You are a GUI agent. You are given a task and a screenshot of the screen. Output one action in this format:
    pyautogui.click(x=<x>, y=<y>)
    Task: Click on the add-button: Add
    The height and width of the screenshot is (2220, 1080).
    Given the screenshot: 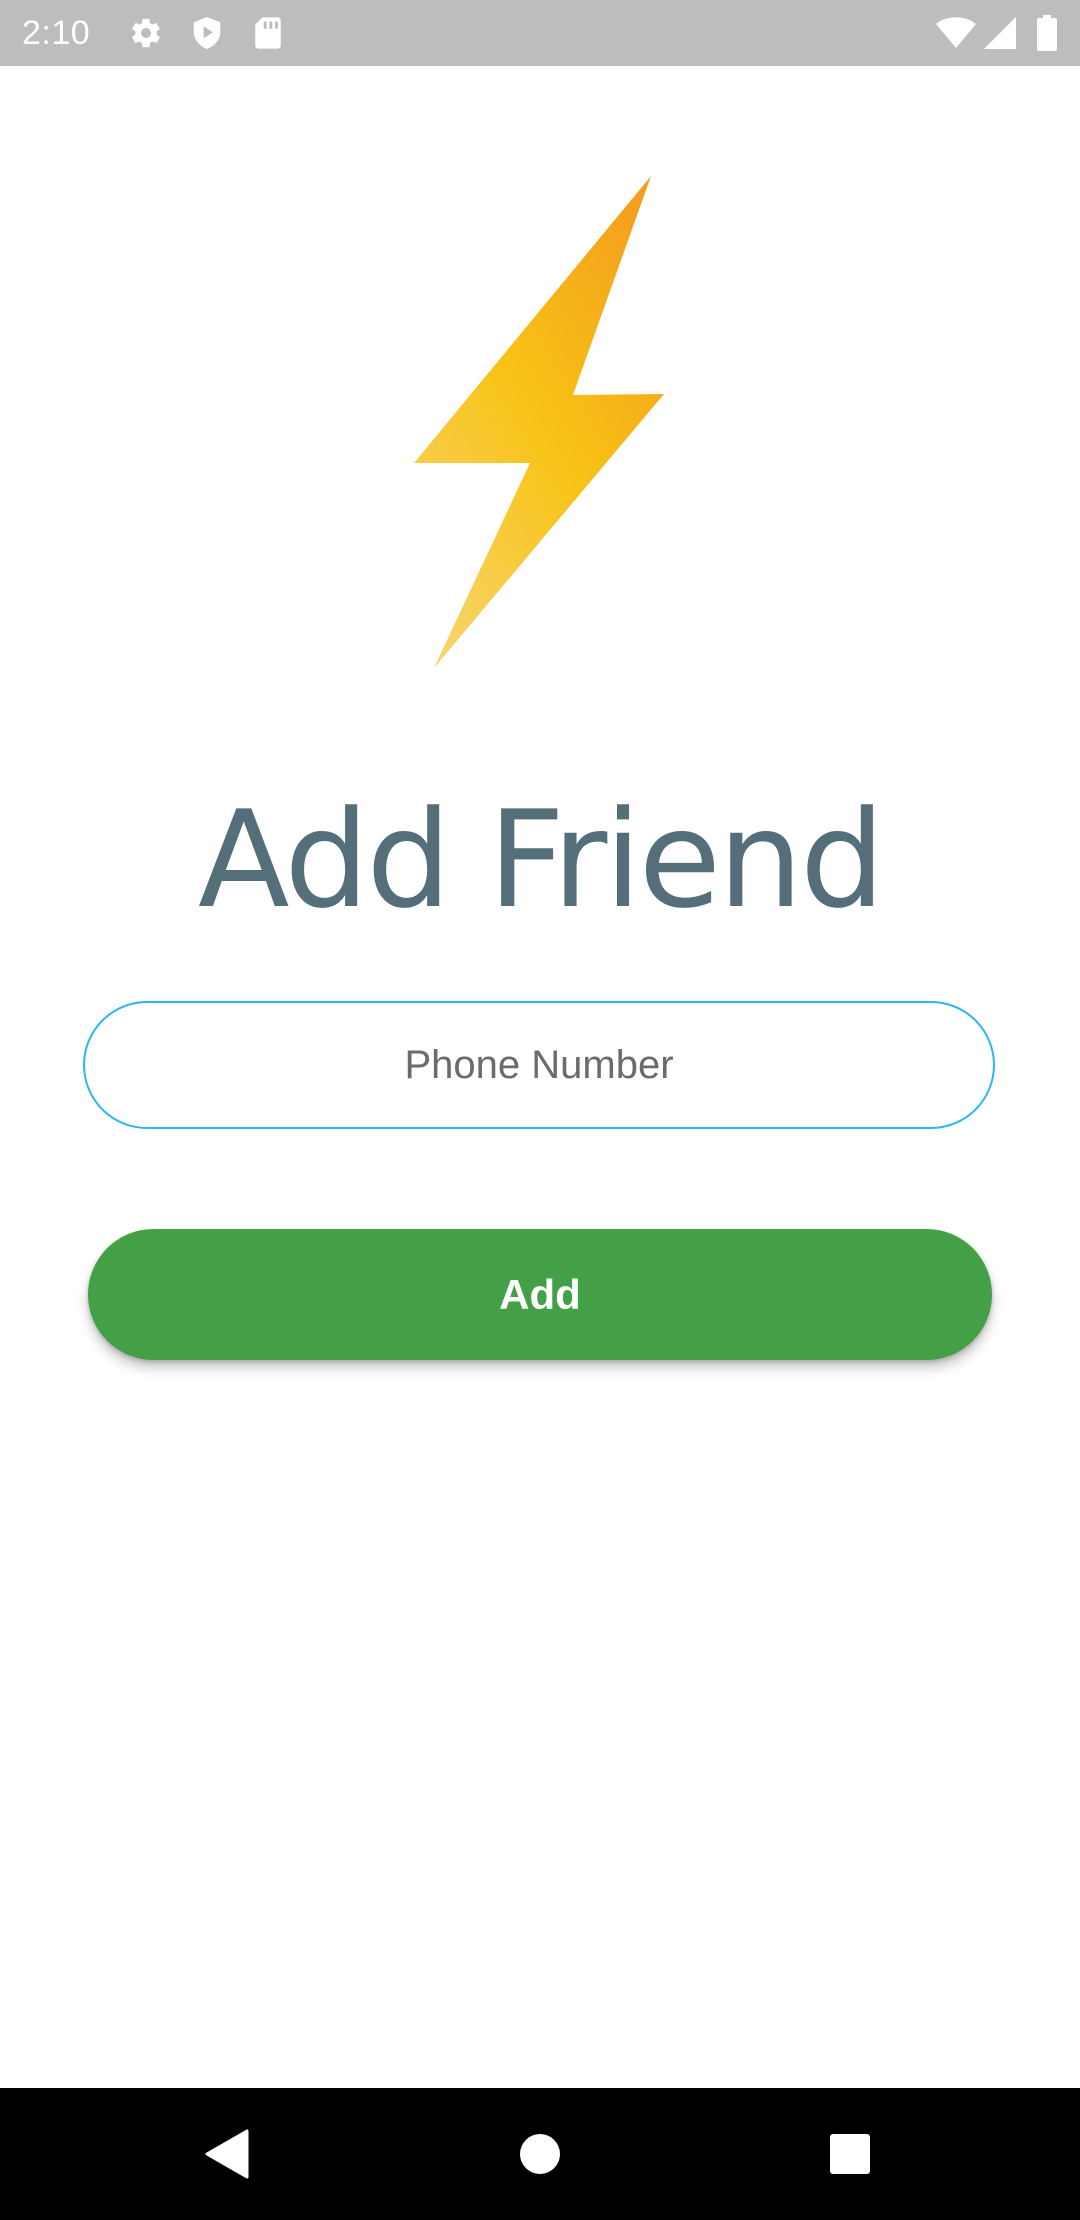 What is the action you would take?
    pyautogui.click(x=540, y=1294)
    